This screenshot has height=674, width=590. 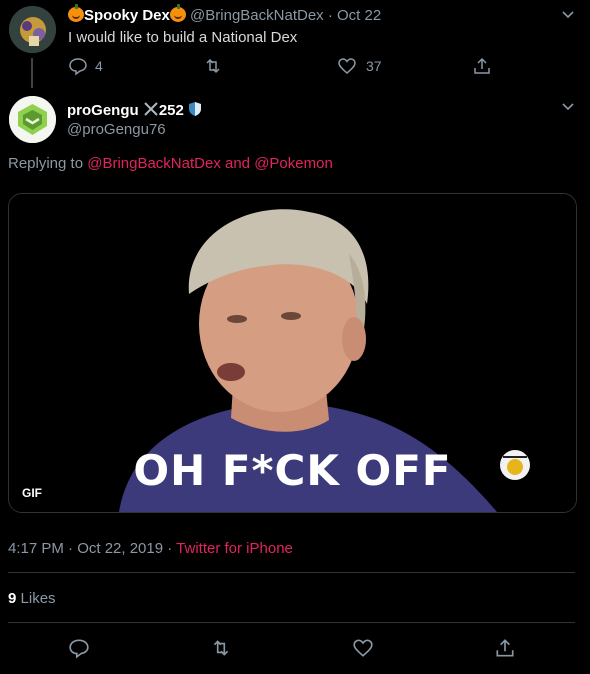 What do you see at coordinates (234, 548) in the screenshot?
I see `tweet-source: Twitter for iPhone` at bounding box center [234, 548].